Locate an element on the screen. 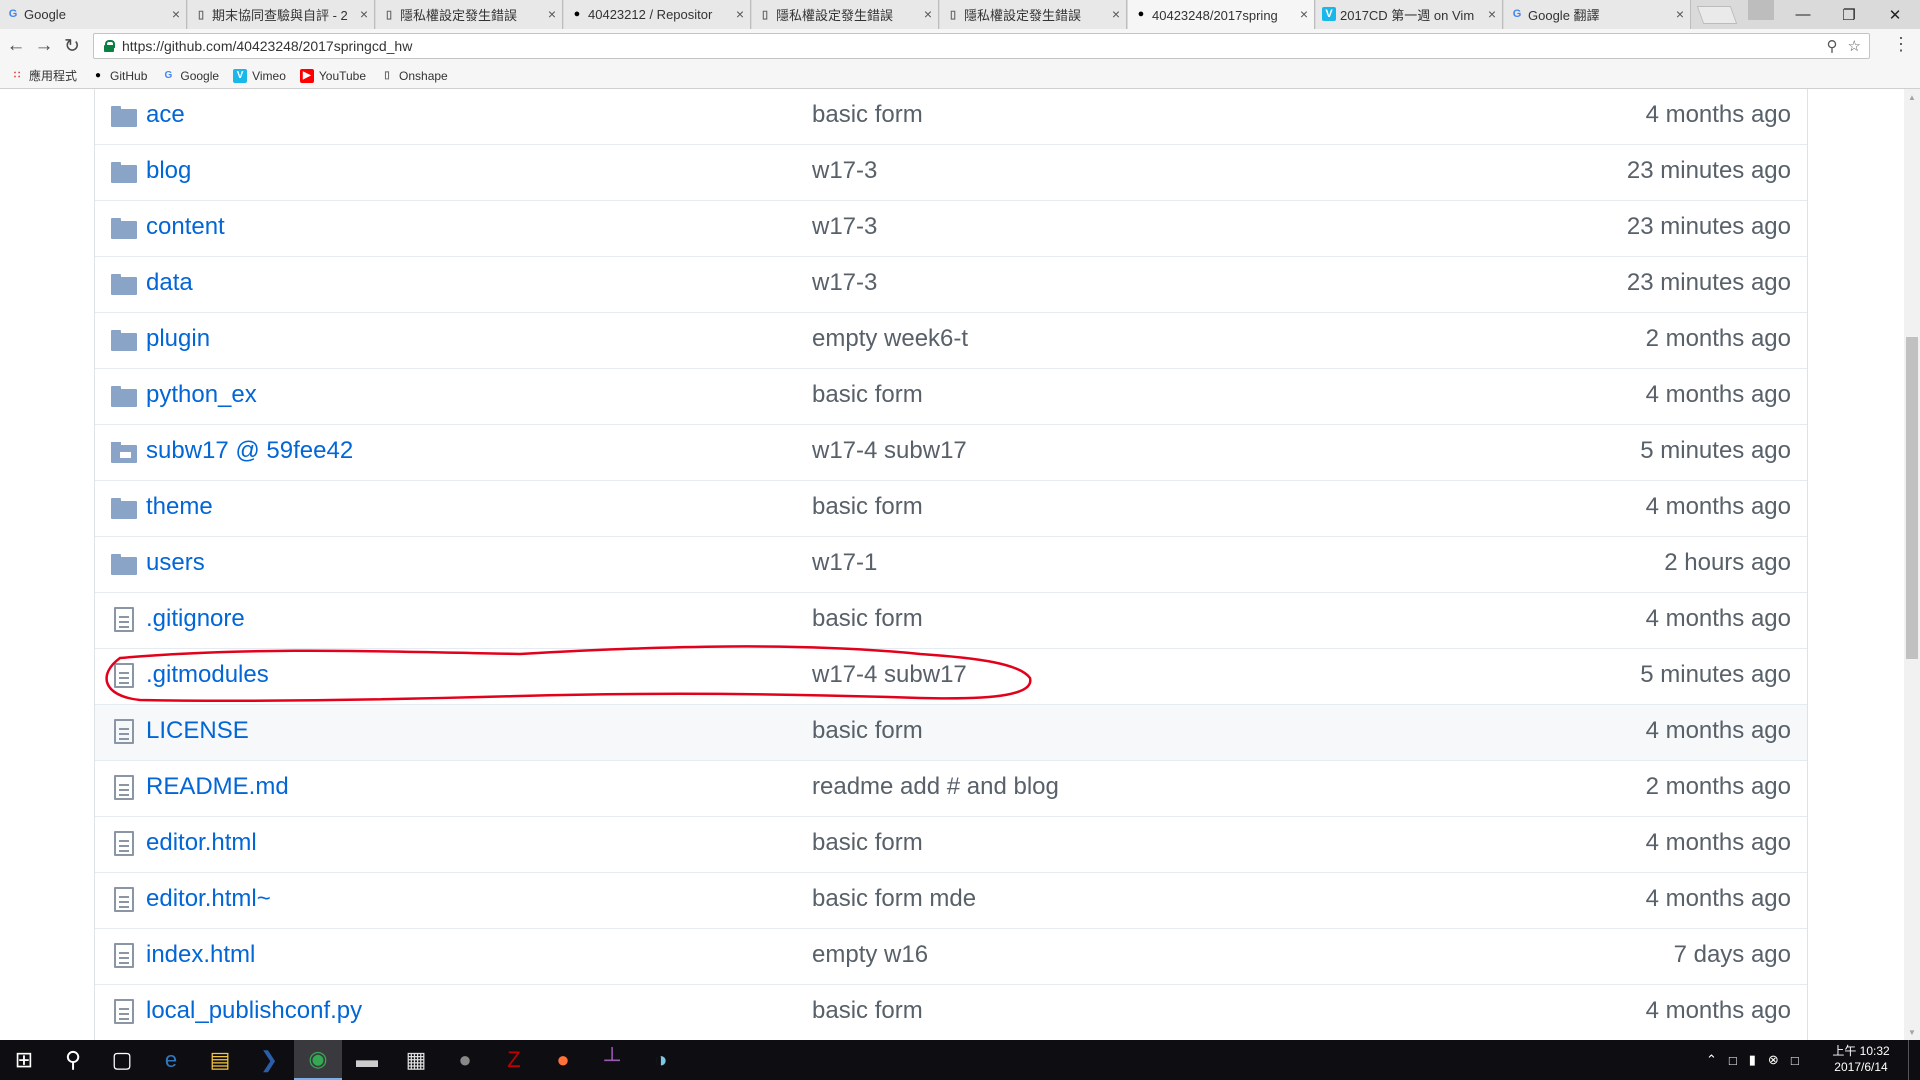  commit-message-link: basic form mde is located at coordinates (894, 899).